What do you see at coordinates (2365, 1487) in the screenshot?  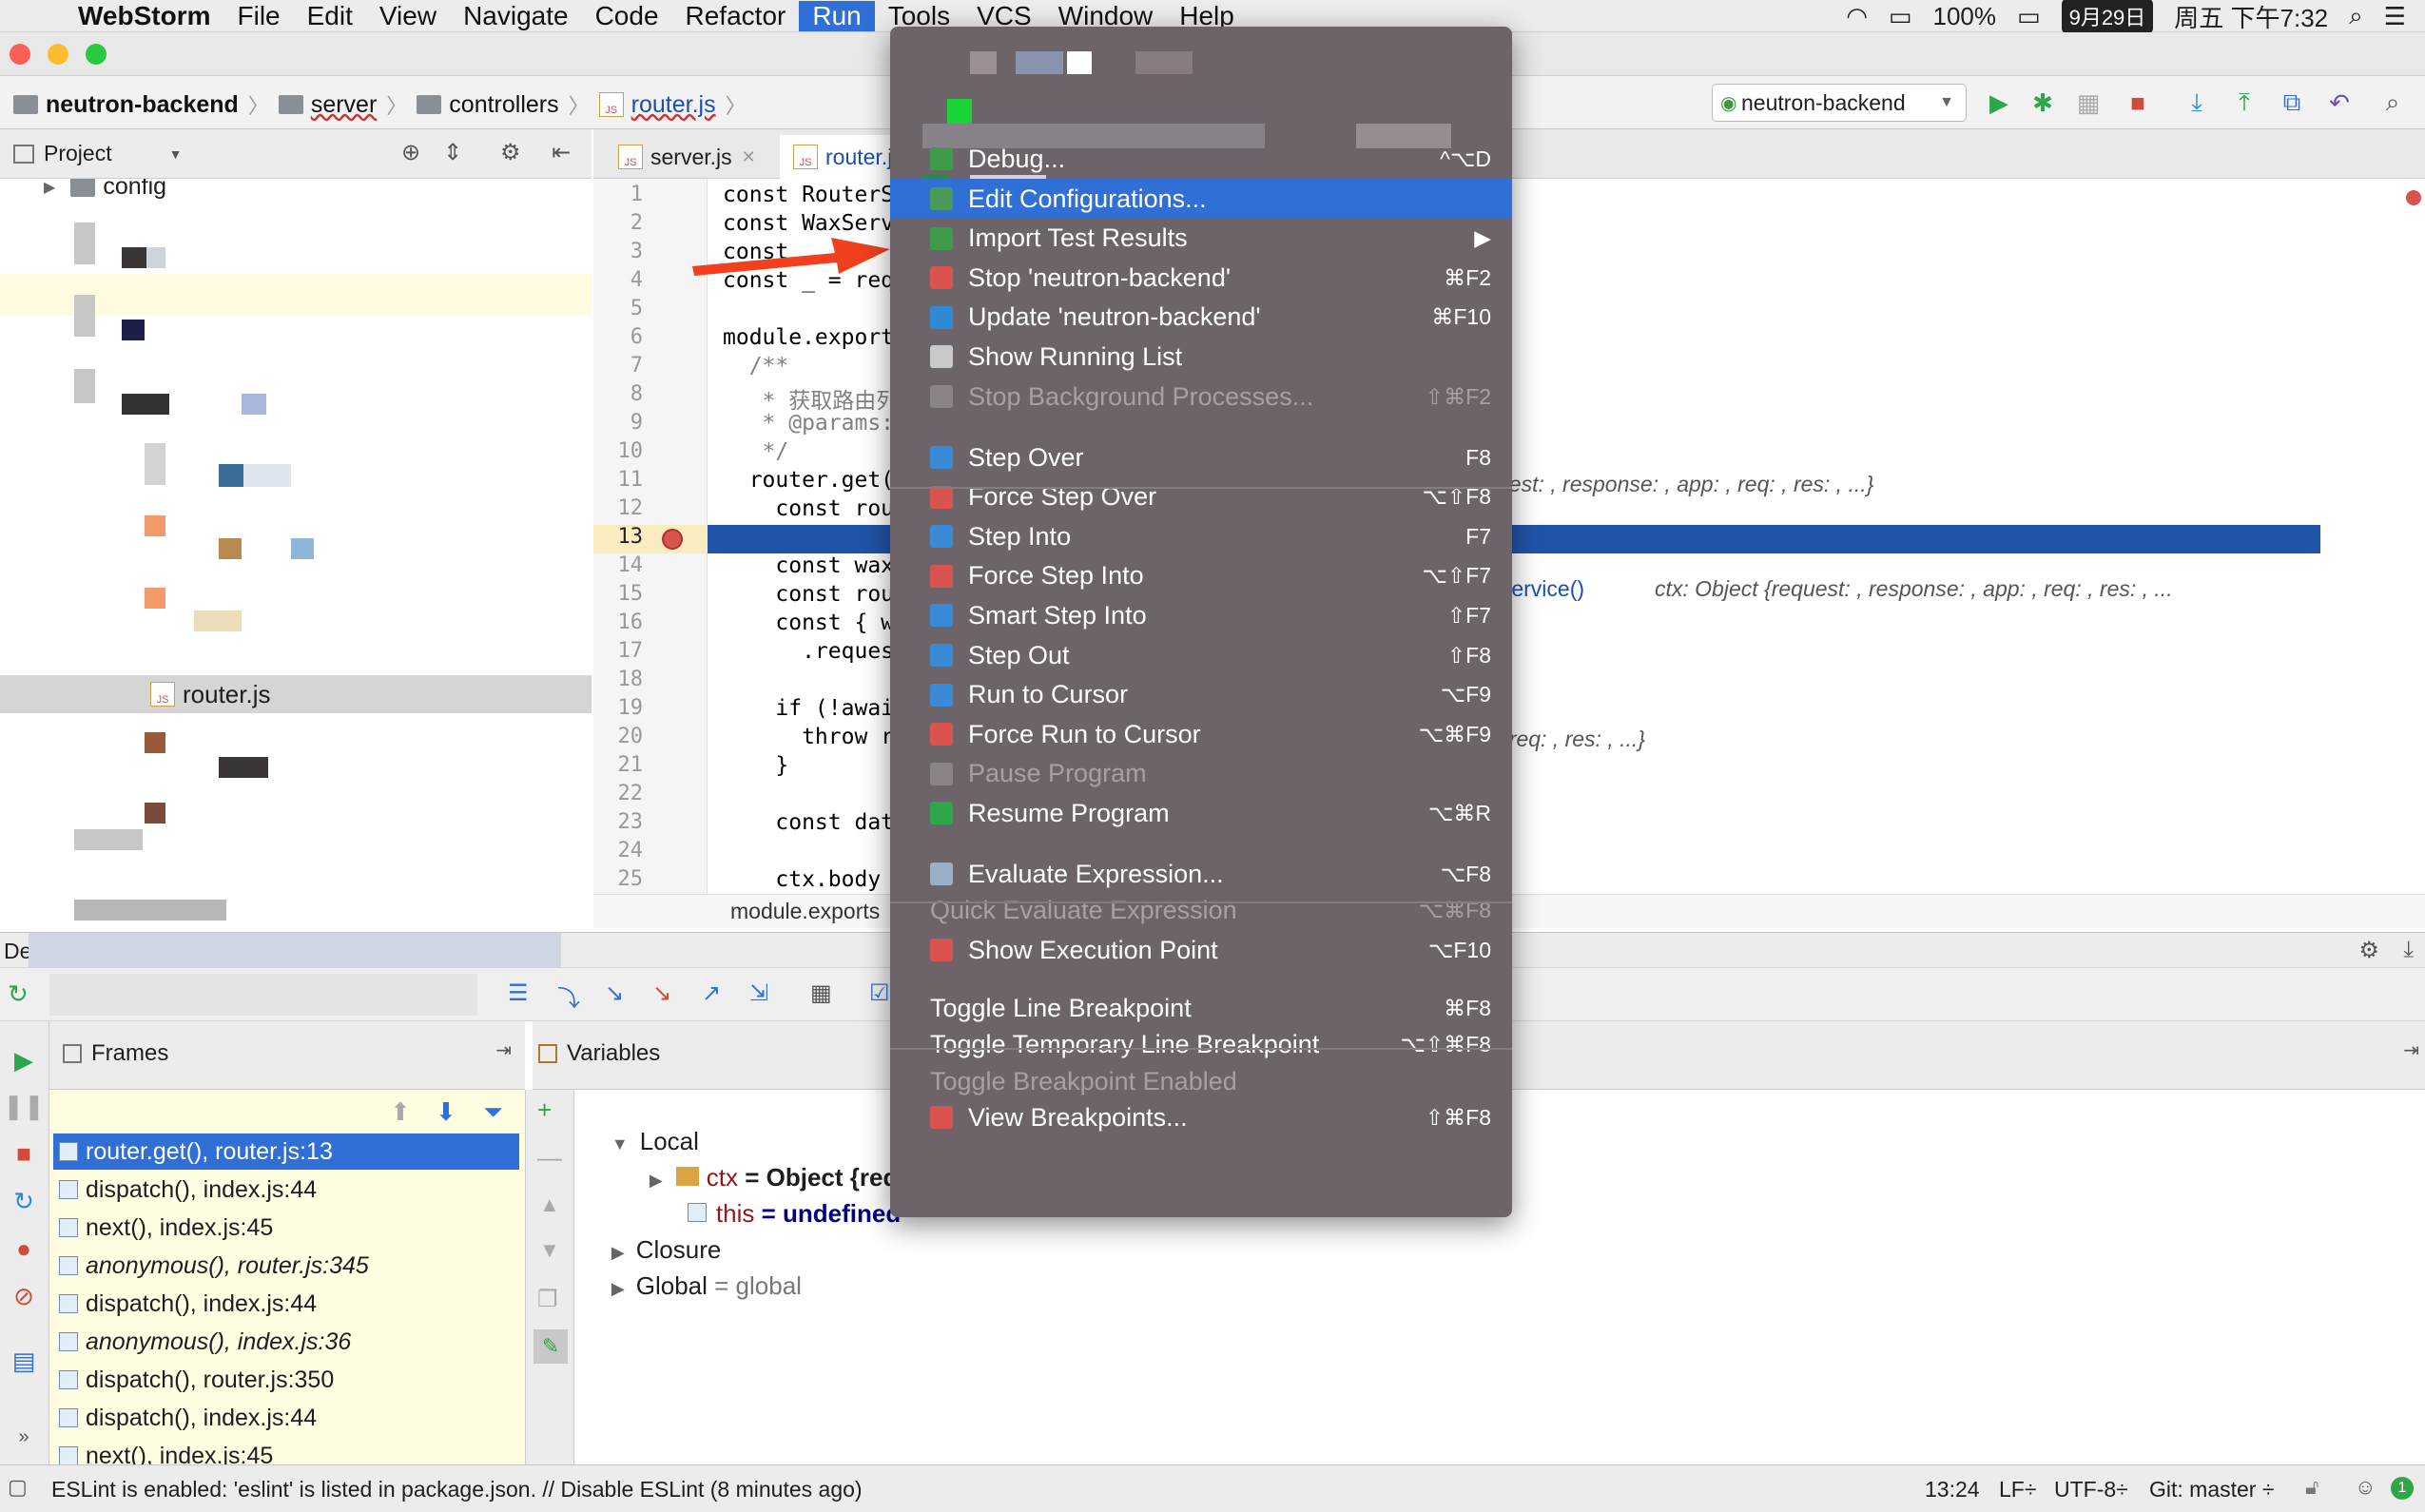 I see `inspector-icon: ☺` at bounding box center [2365, 1487].